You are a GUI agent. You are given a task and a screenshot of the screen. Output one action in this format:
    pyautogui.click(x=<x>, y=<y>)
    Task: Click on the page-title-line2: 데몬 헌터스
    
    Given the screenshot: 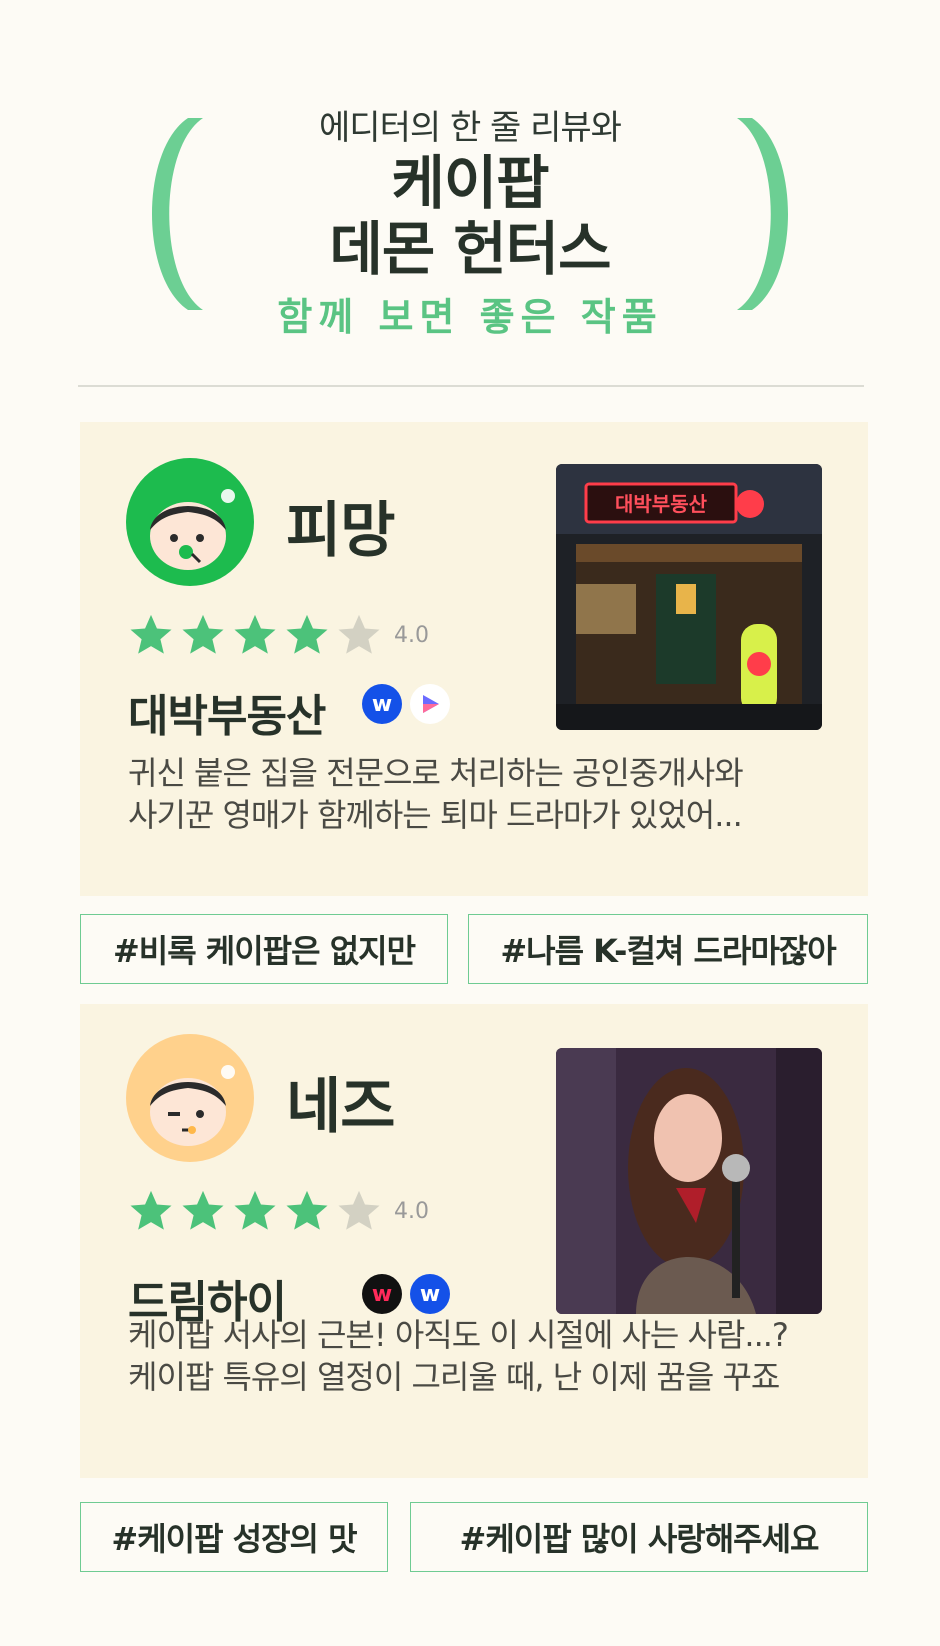 What is the action you would take?
    pyautogui.click(x=470, y=249)
    